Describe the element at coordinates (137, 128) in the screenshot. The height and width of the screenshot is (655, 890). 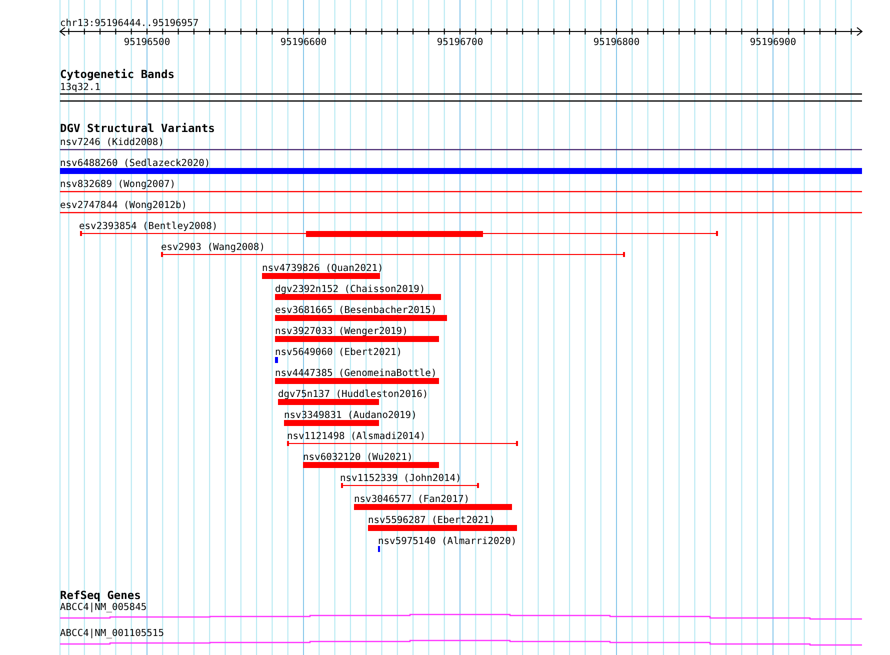
I see `track-title: DGV Structural Variants` at that location.